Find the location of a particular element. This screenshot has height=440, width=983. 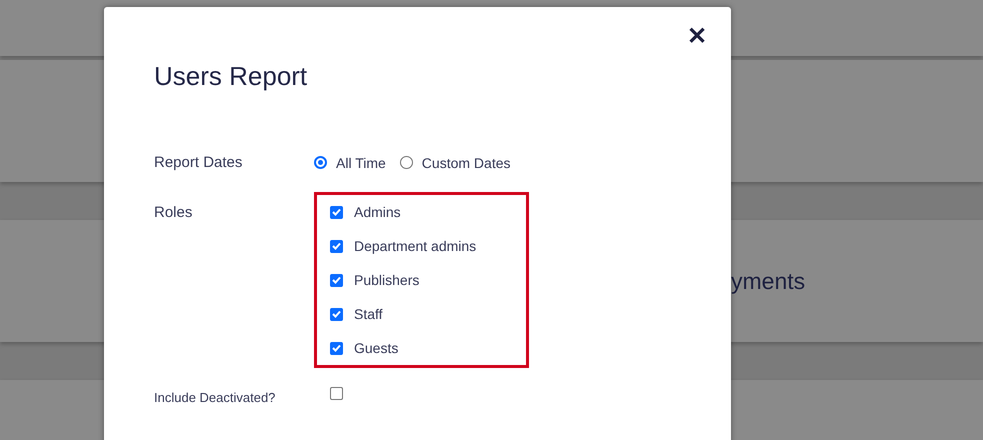

card-title: yments is located at coordinates (768, 281).